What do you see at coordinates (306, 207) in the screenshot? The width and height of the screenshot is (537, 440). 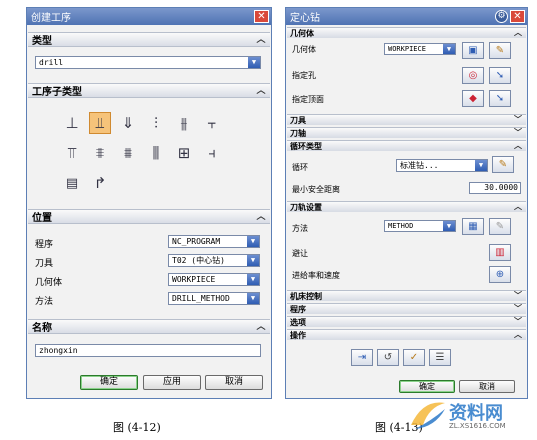 I see `section-toolpath-label: 刀轨设置` at bounding box center [306, 207].